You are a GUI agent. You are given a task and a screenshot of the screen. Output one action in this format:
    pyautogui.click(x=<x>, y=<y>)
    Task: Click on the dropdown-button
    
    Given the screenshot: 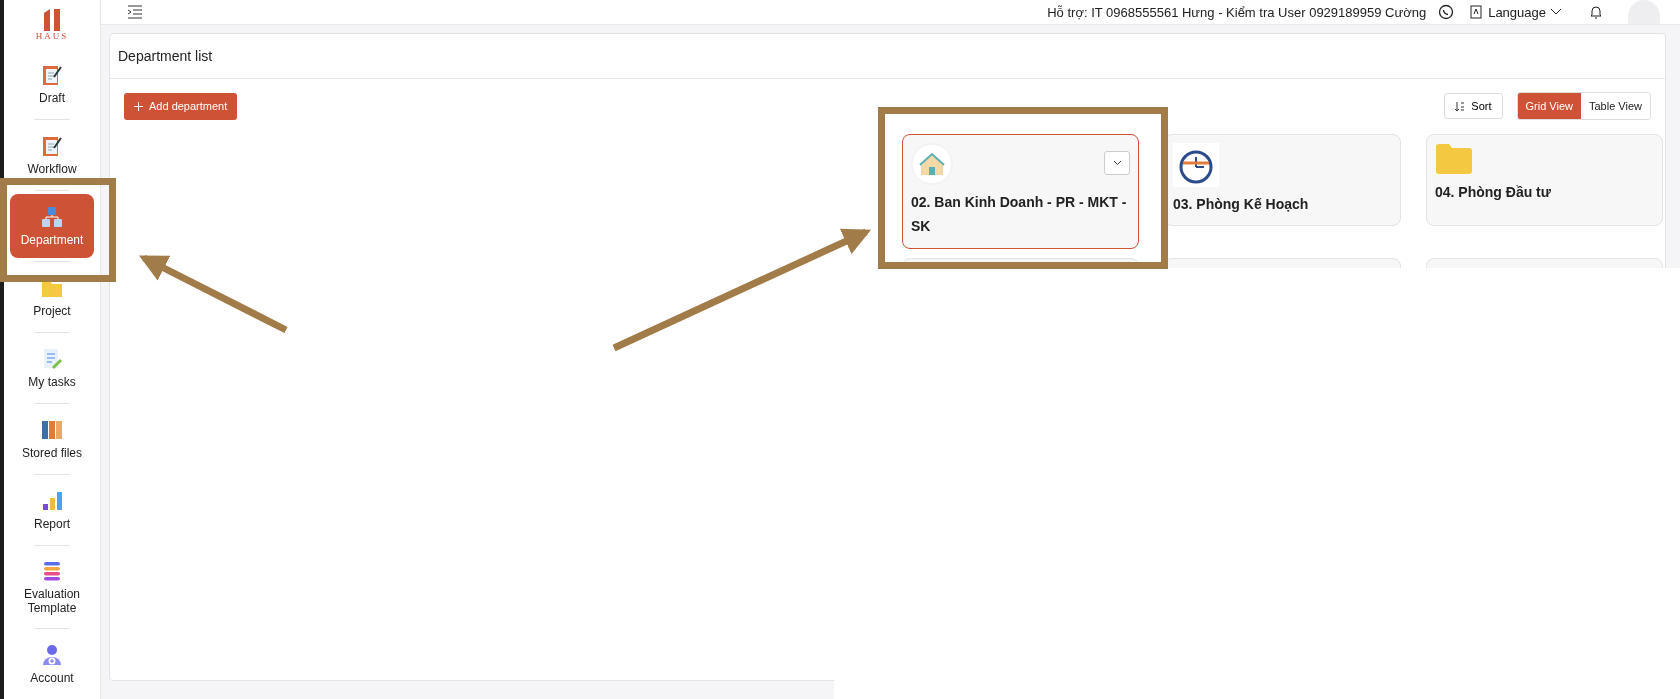 What is the action you would take?
    pyautogui.click(x=1117, y=163)
    